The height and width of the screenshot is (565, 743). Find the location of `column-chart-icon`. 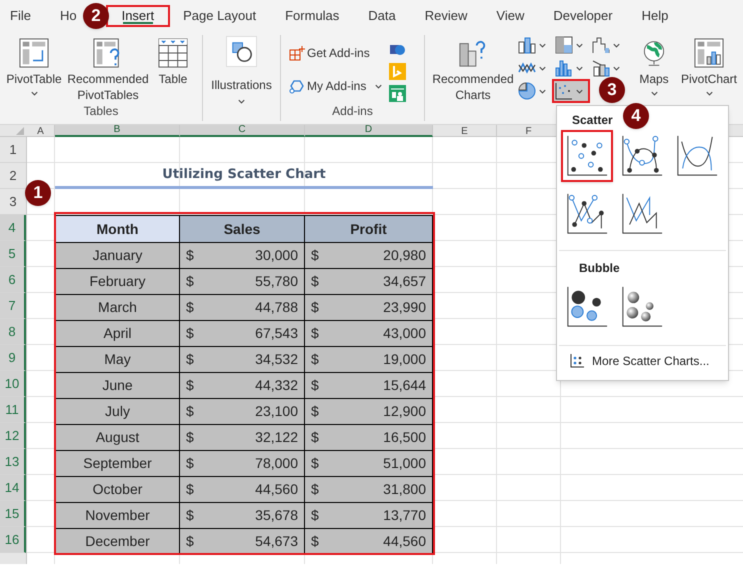

column-chart-icon is located at coordinates (527, 45).